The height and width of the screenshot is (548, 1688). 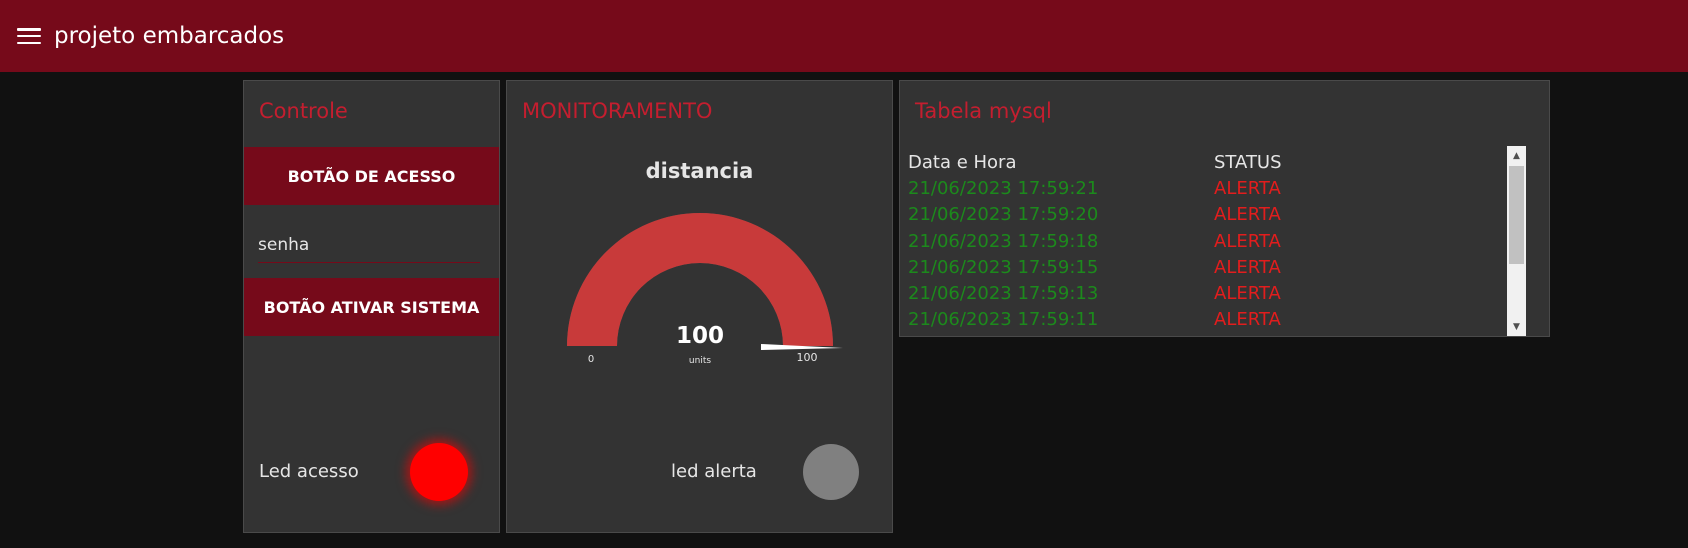 What do you see at coordinates (1003, 319) in the screenshot?
I see `cell-datetime: 21/06/2023 17:59:11` at bounding box center [1003, 319].